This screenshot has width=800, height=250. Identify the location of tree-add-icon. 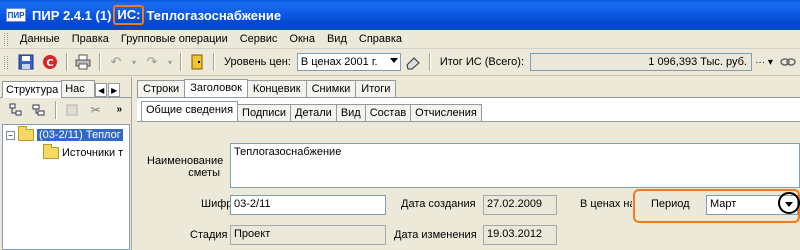
(40, 110).